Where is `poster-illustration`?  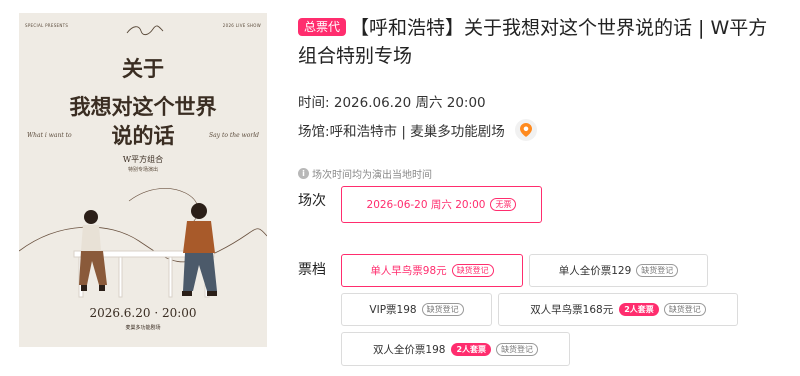 poster-illustration is located at coordinates (143, 243).